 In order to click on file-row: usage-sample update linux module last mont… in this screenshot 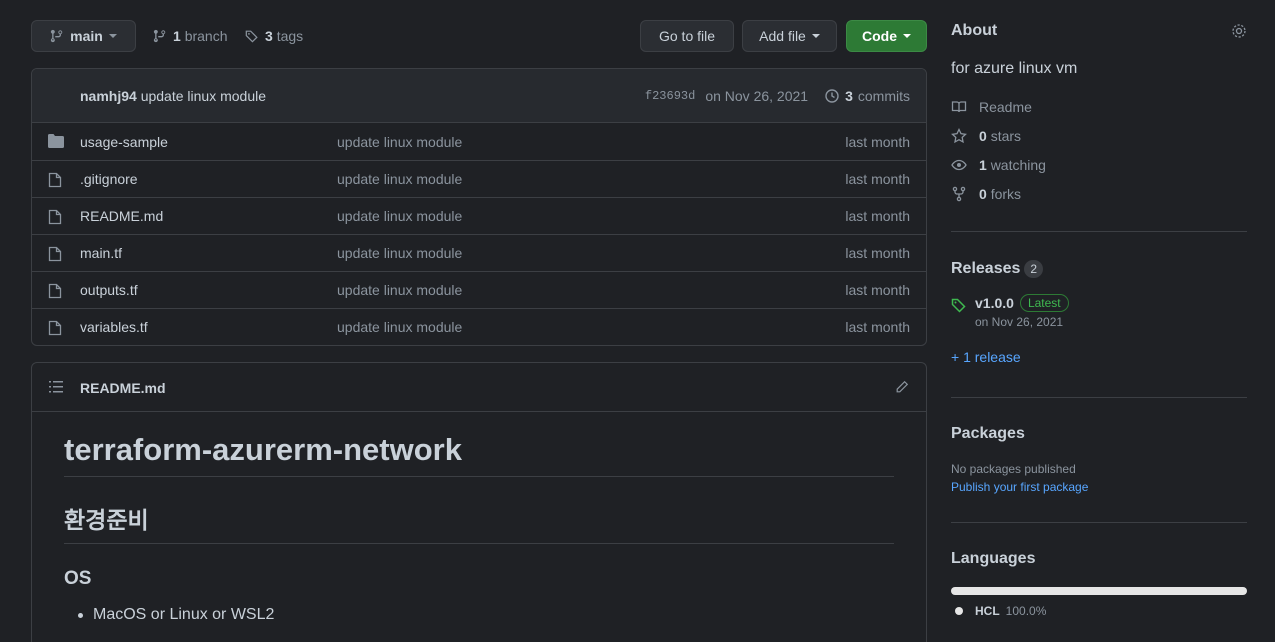, I will do `click(479, 141)`.